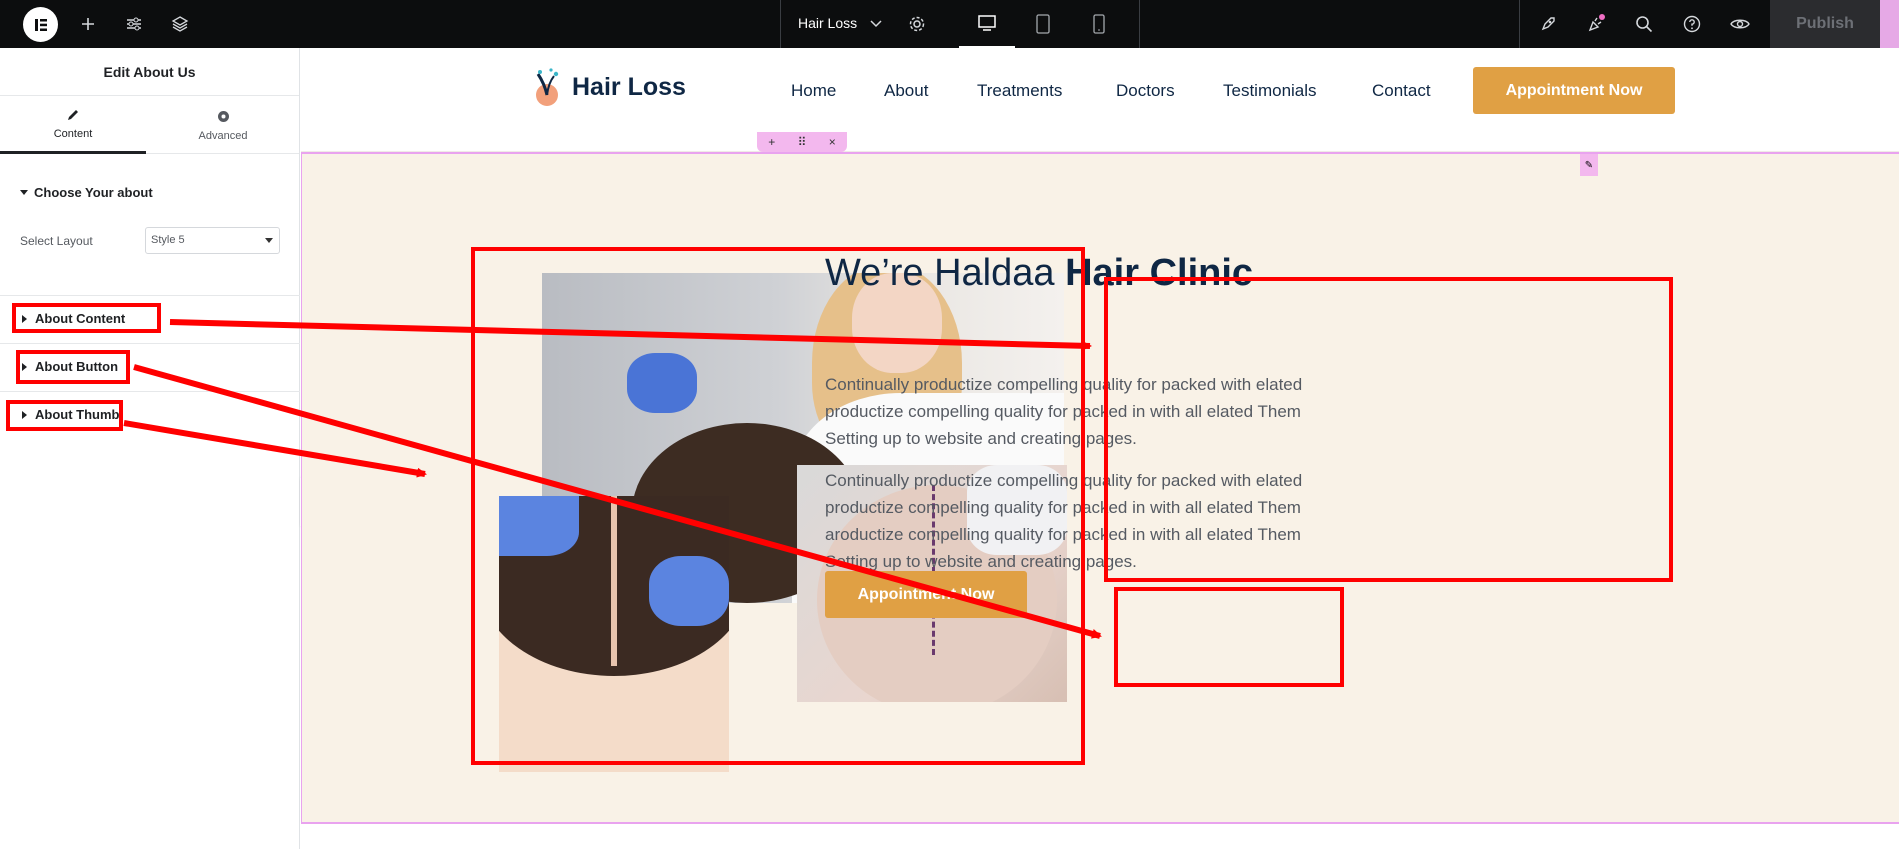 The height and width of the screenshot is (849, 1899). What do you see at coordinates (1270, 91) in the screenshot?
I see `nav-testimonials: Testimonials` at bounding box center [1270, 91].